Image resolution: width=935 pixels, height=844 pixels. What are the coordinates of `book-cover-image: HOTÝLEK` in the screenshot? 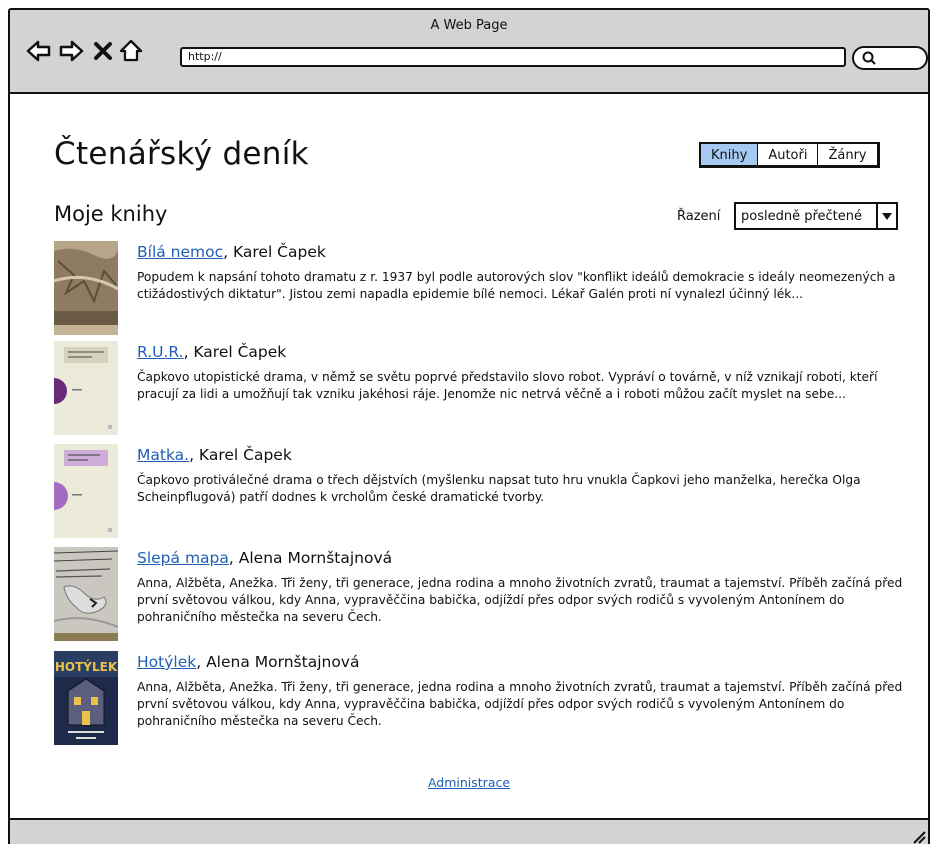 It's located at (86, 698).